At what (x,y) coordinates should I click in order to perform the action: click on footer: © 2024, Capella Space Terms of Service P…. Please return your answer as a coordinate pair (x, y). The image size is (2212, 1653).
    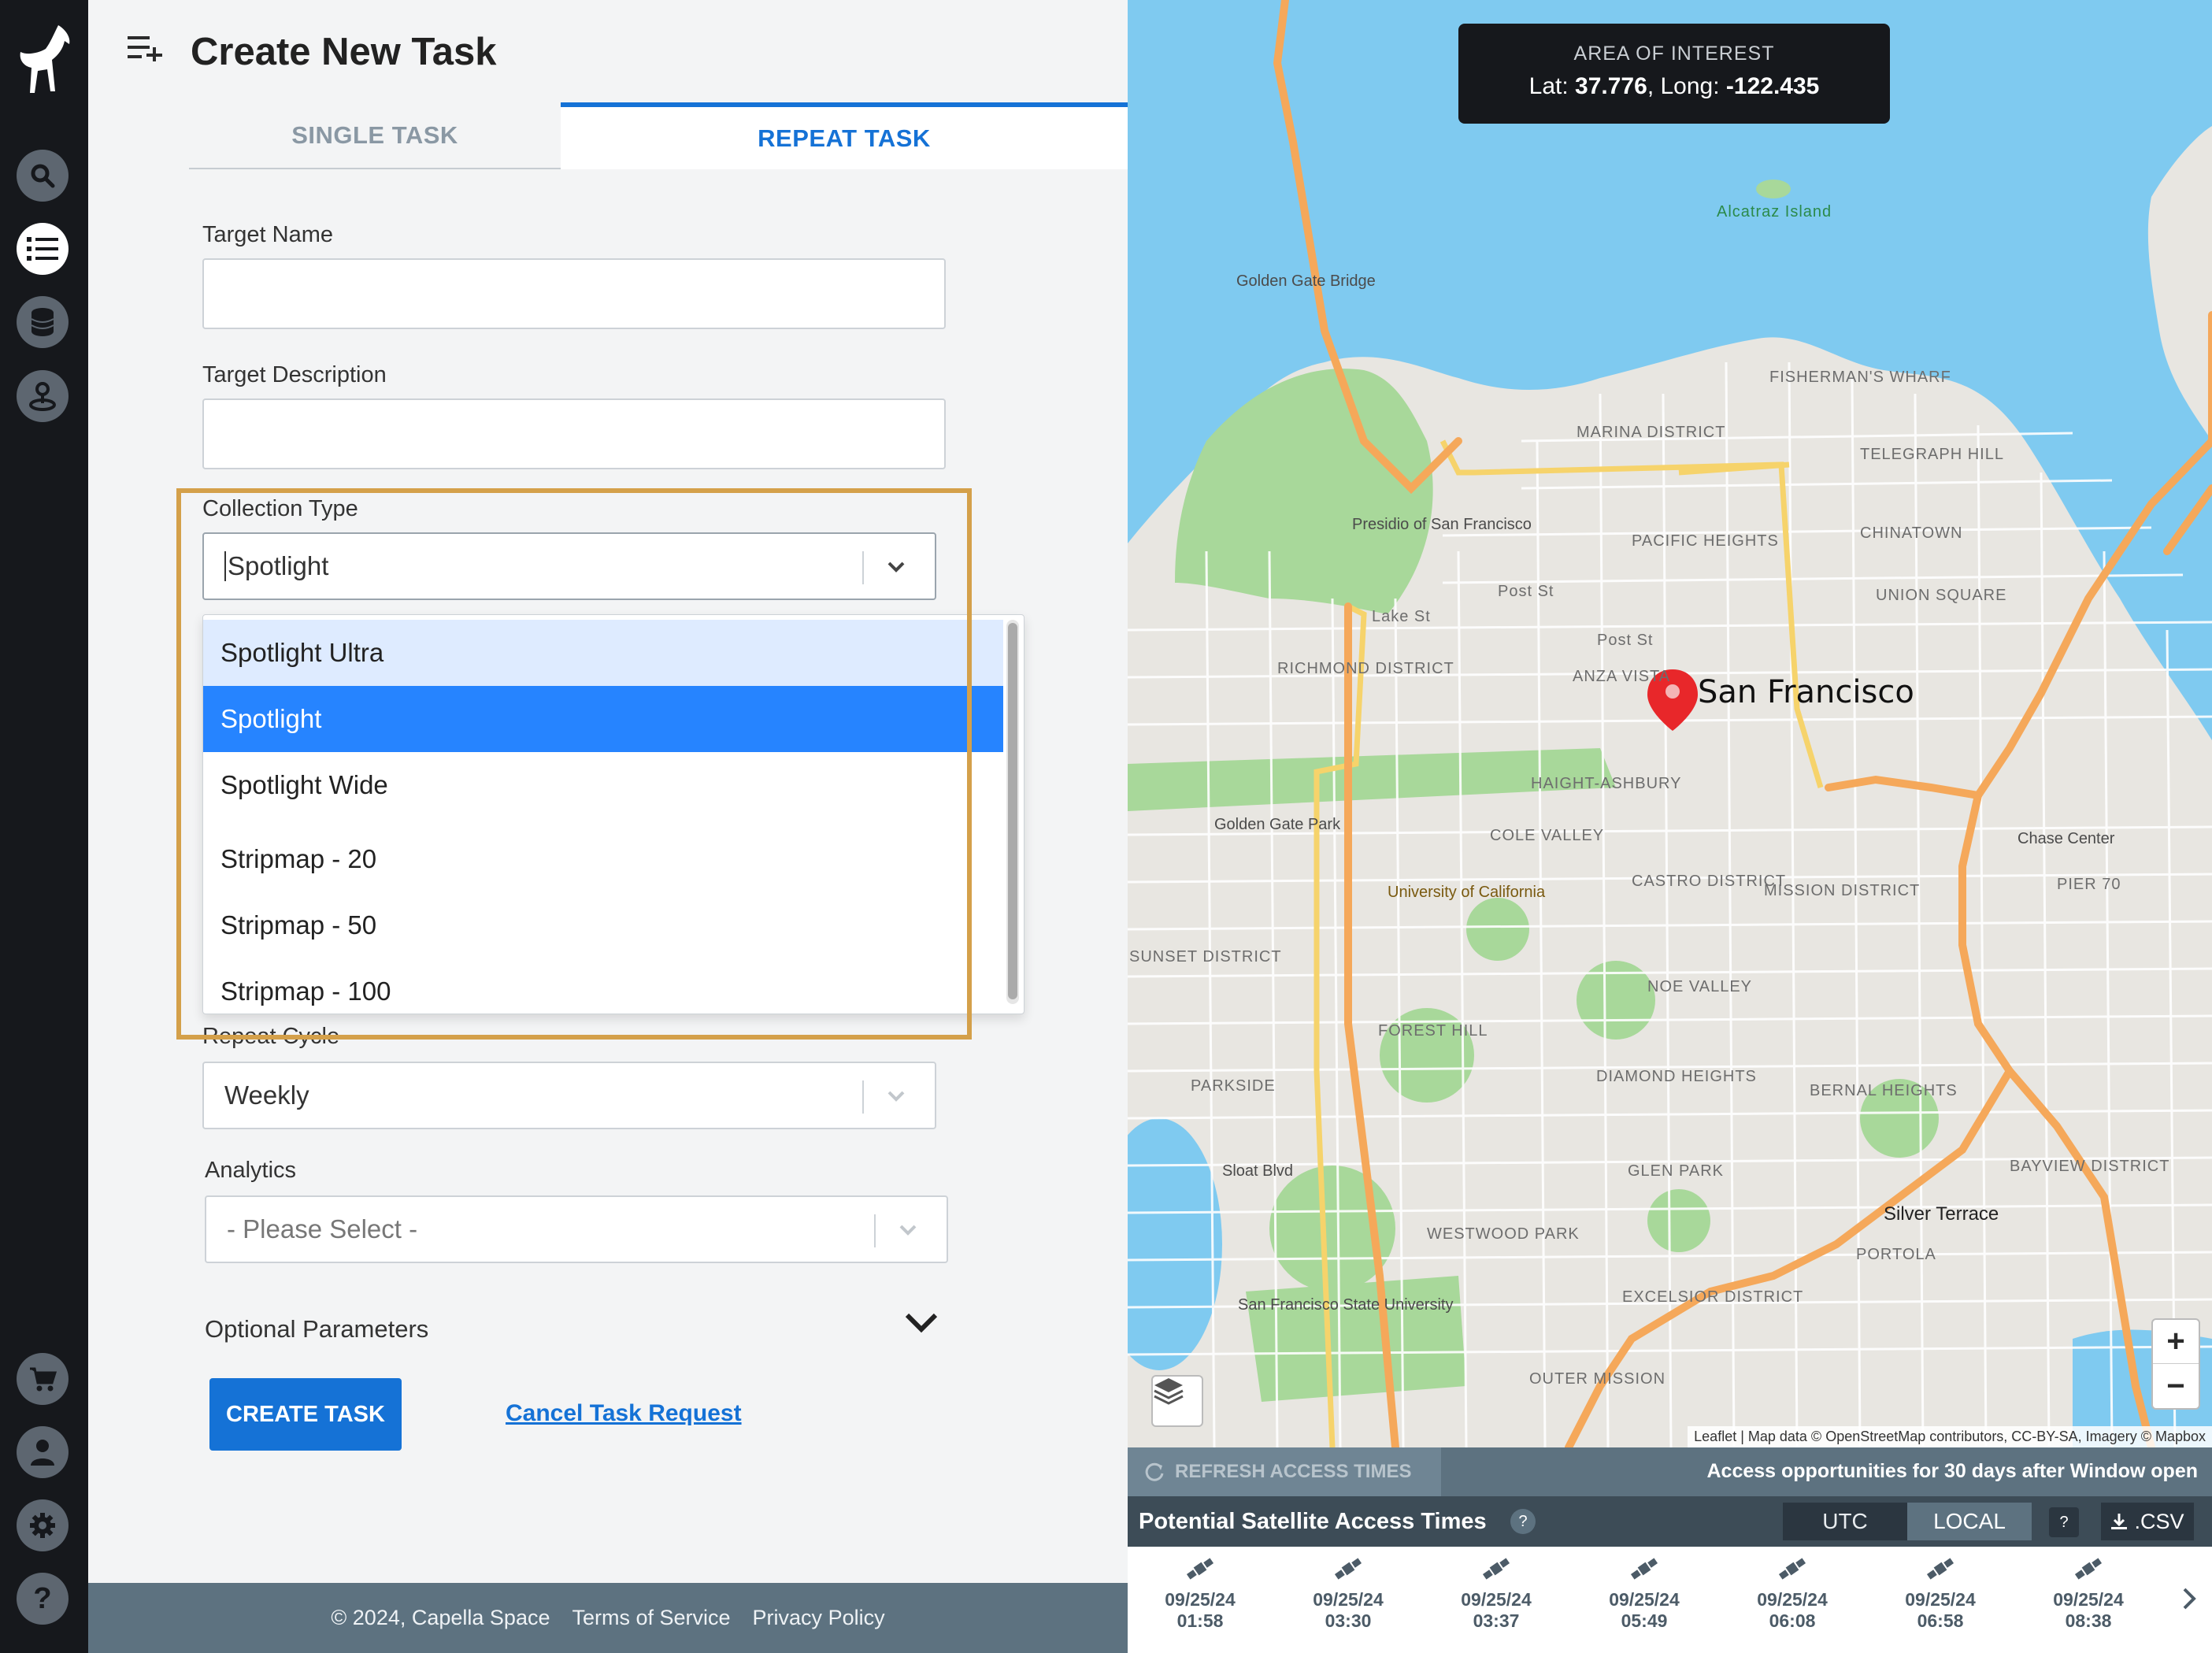
    Looking at the image, I should click on (608, 1618).